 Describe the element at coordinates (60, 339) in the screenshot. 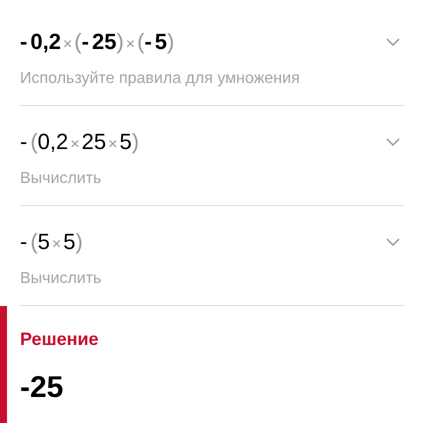

I see `solution-title: Решение` at that location.